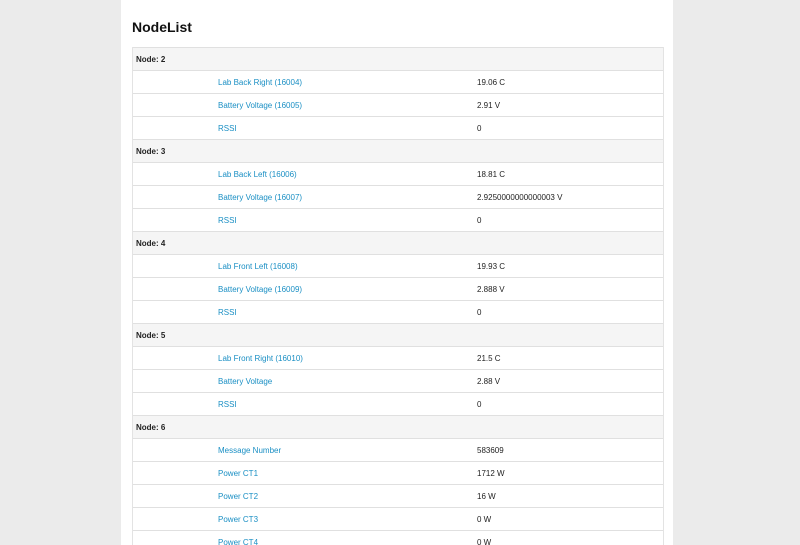  I want to click on page-title: NodeList, so click(162, 27).